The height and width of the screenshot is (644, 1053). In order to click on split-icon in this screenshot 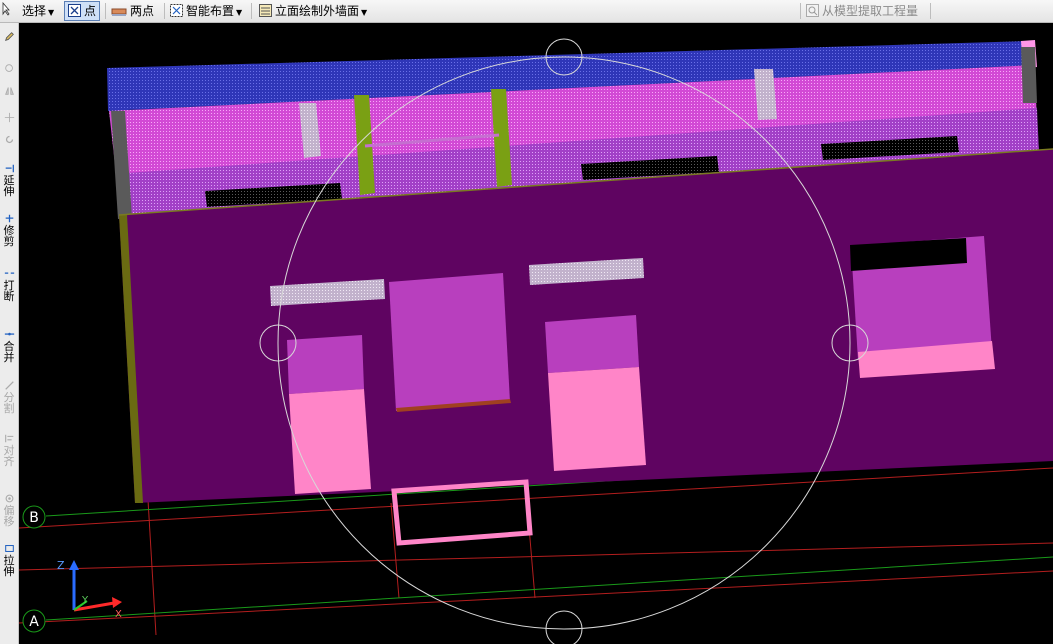, I will do `click(9, 385)`.